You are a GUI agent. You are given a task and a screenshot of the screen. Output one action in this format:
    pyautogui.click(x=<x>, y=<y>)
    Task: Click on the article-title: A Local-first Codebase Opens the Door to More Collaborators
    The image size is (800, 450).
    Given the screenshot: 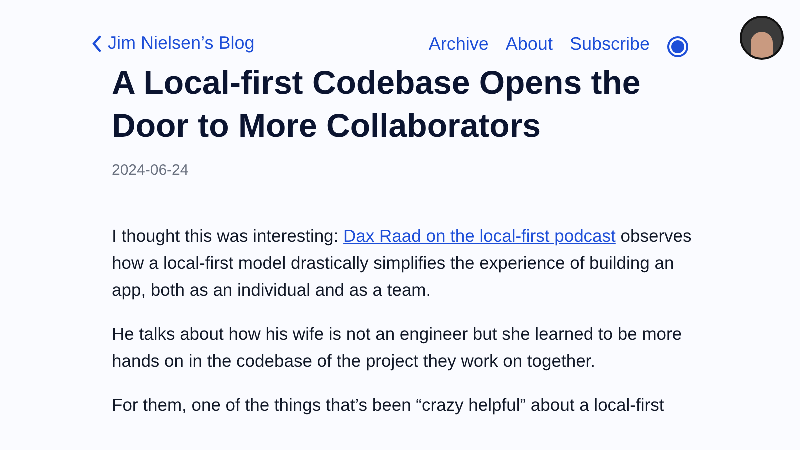 What is the action you would take?
    pyautogui.click(x=377, y=104)
    